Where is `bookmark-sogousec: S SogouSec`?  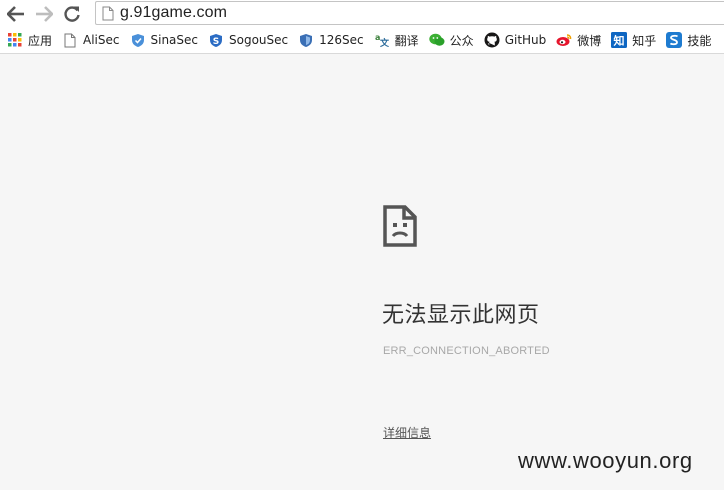
bookmark-sogousec: S SogouSec is located at coordinates (247, 40).